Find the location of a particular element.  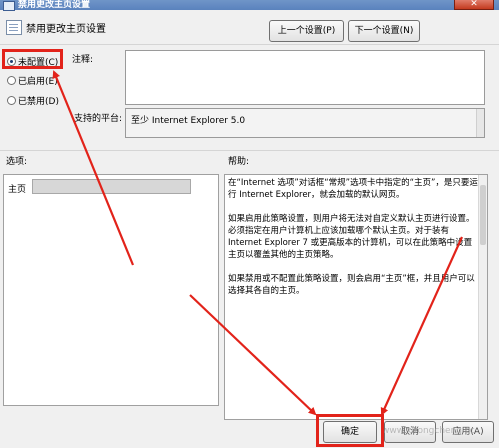

scrollbar-thumb is located at coordinates (483, 215).